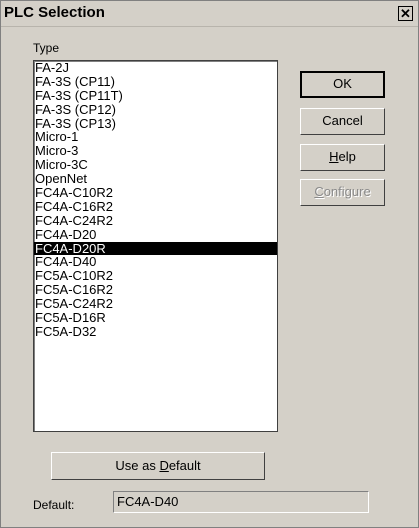  Describe the element at coordinates (155, 81) in the screenshot. I see `list-item: FA-3S (CP11)` at that location.